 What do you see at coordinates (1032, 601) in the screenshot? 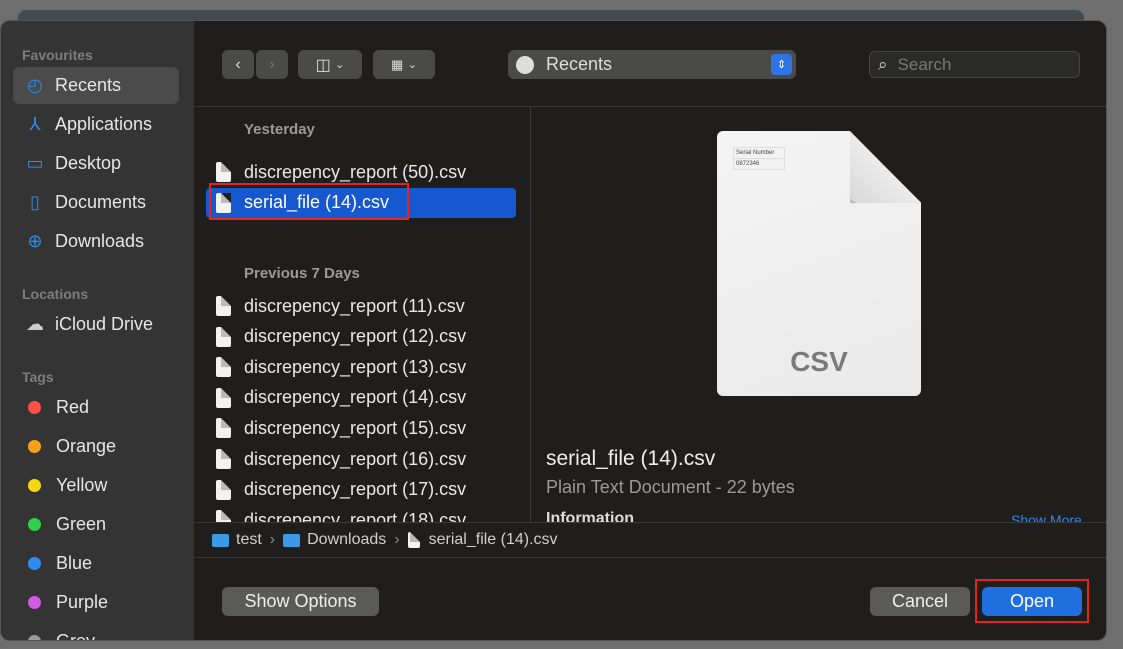
I see `annotation-highlight-open` at bounding box center [1032, 601].